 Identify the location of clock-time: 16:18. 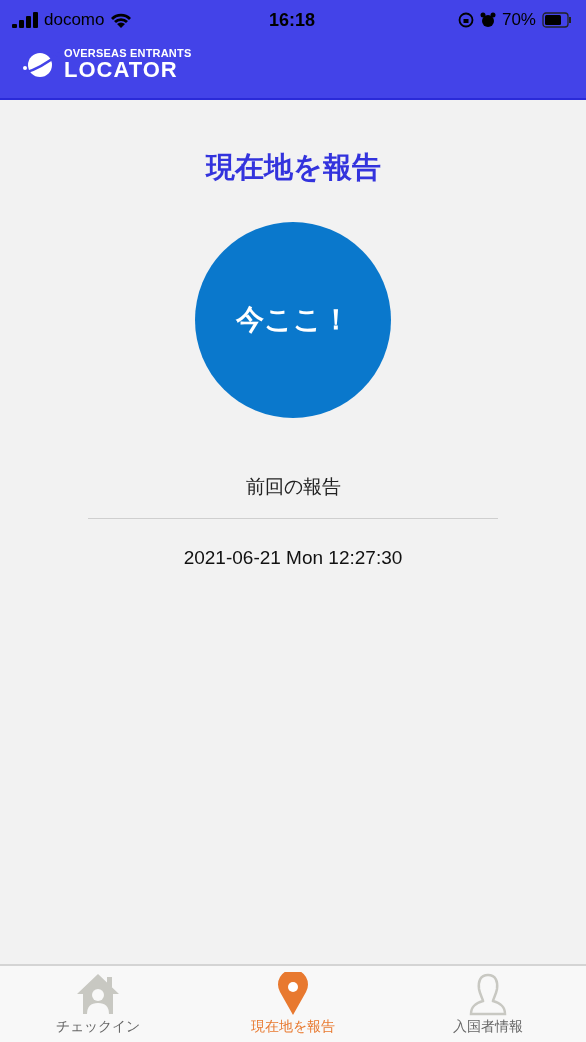
(291, 20).